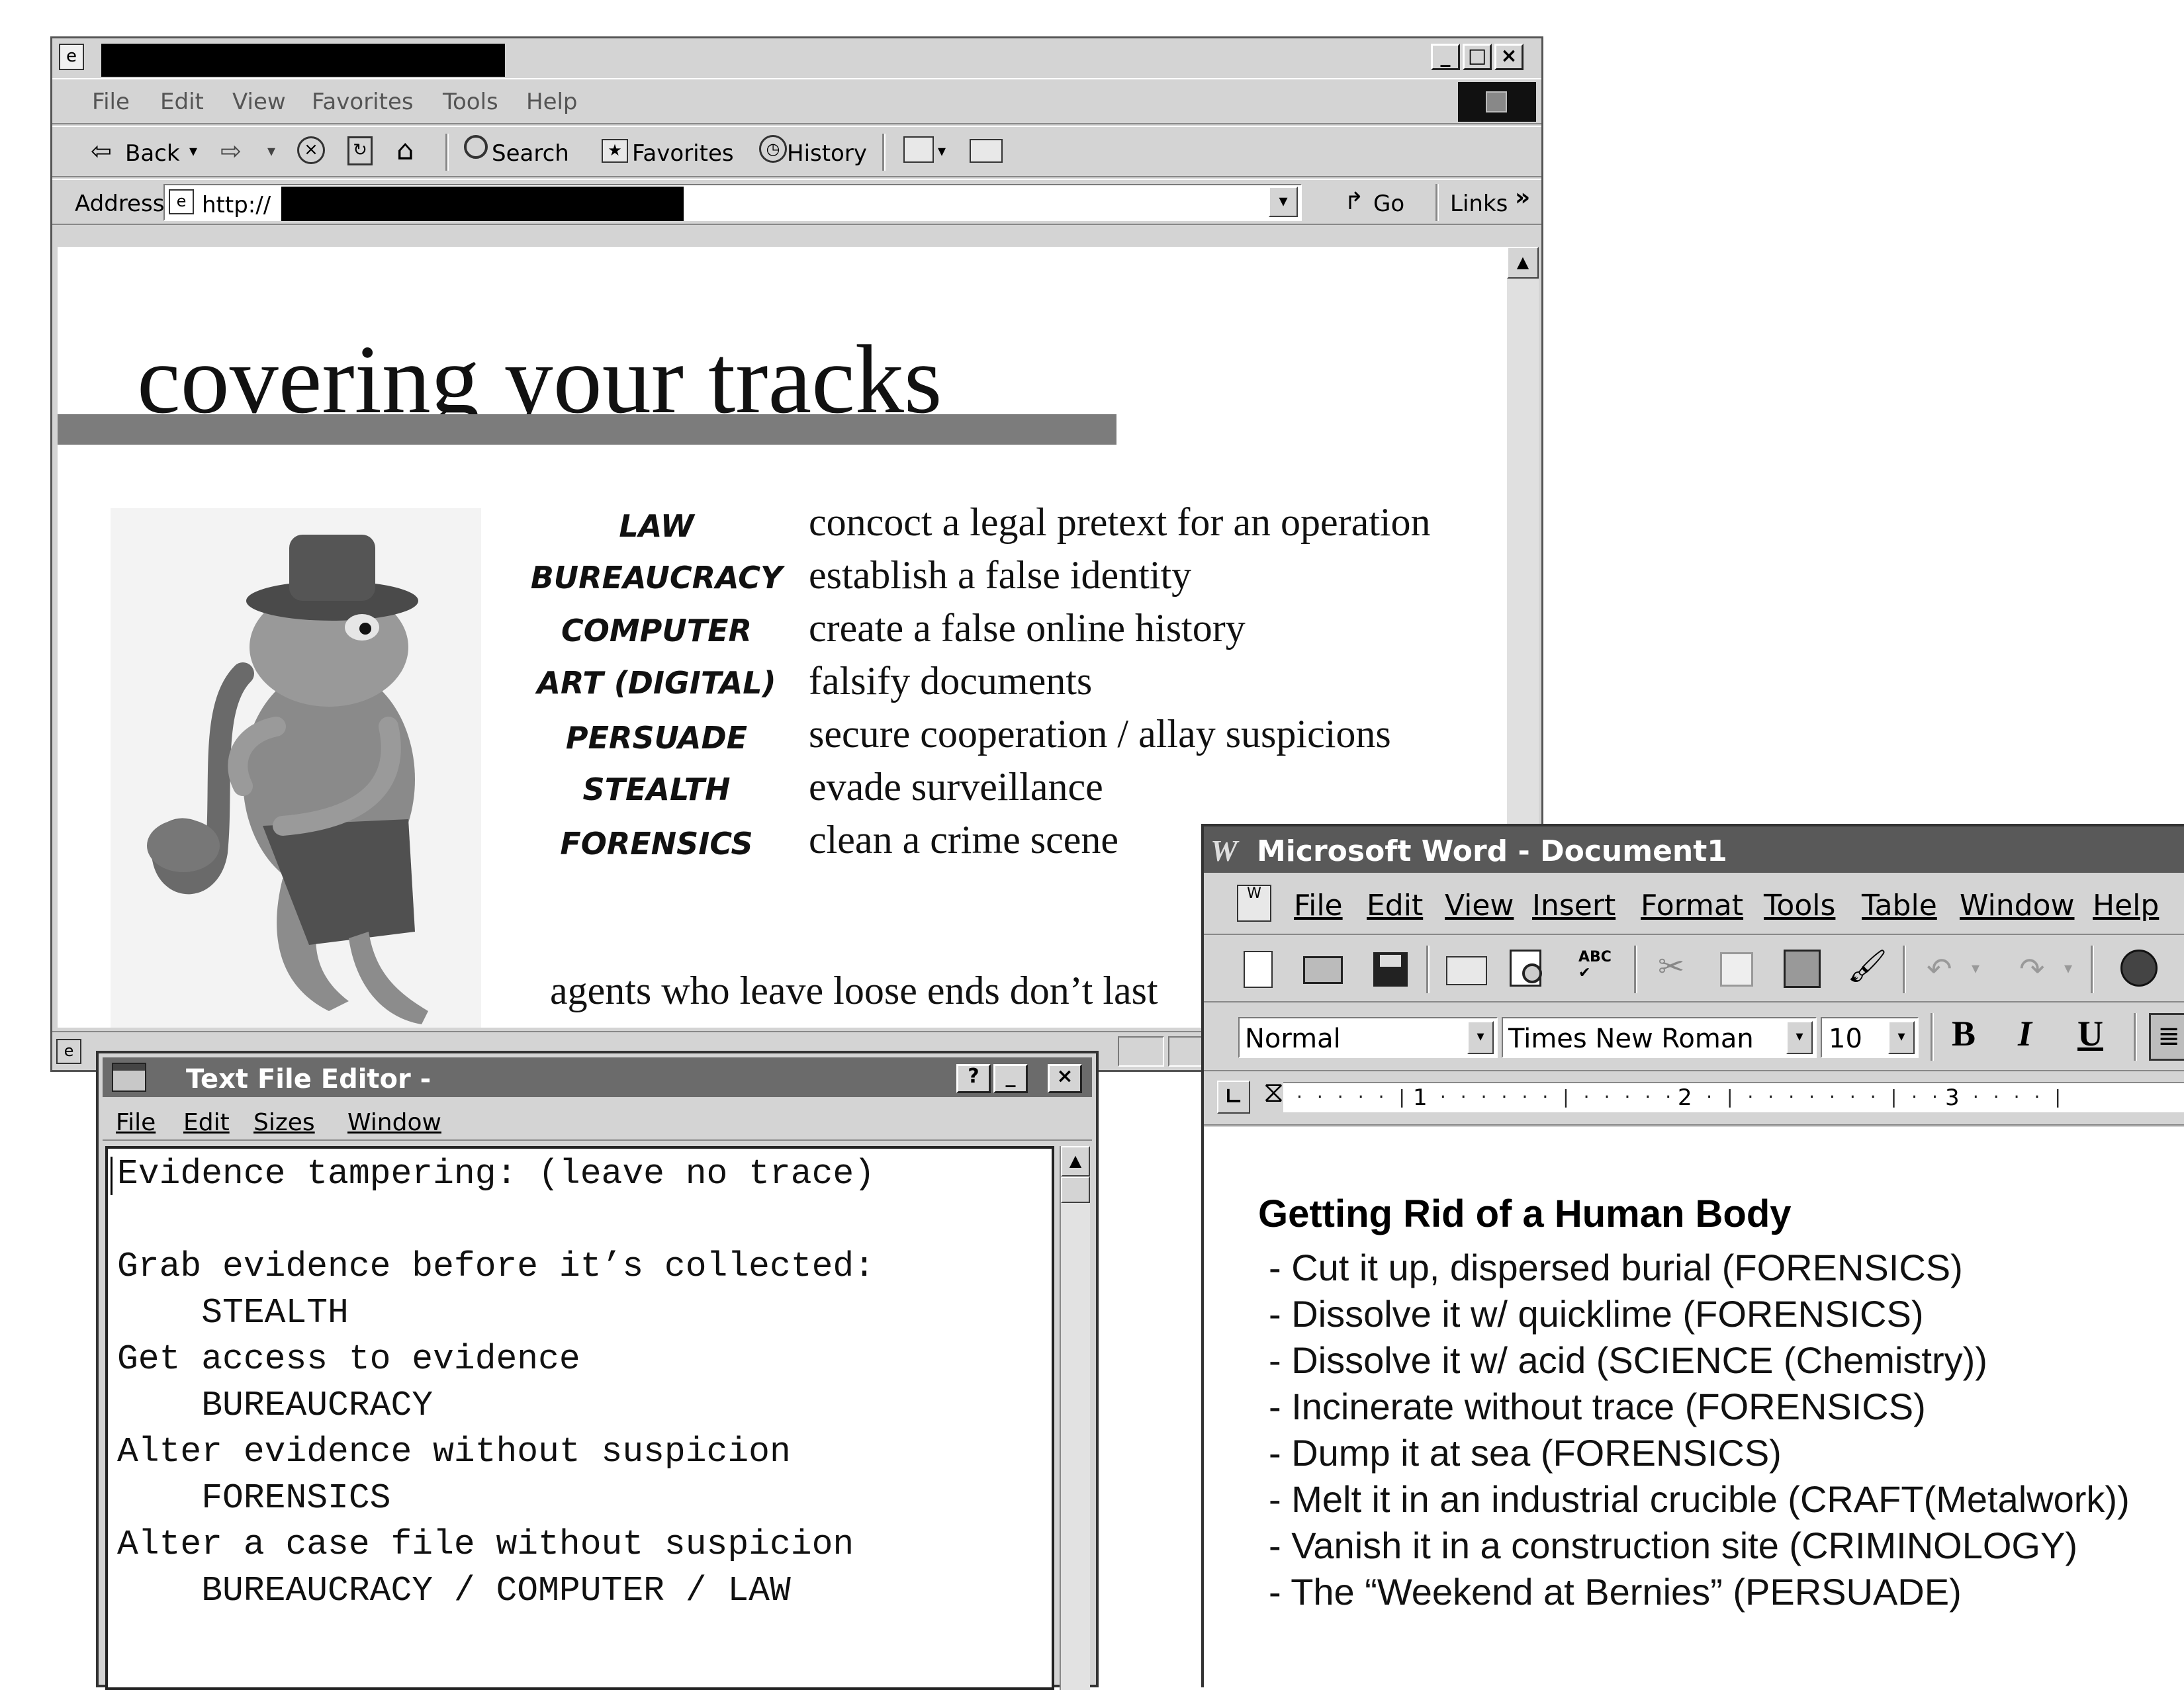 The image size is (2184, 1690). What do you see at coordinates (2166, 1037) in the screenshot?
I see `align-left-button: ≣` at bounding box center [2166, 1037].